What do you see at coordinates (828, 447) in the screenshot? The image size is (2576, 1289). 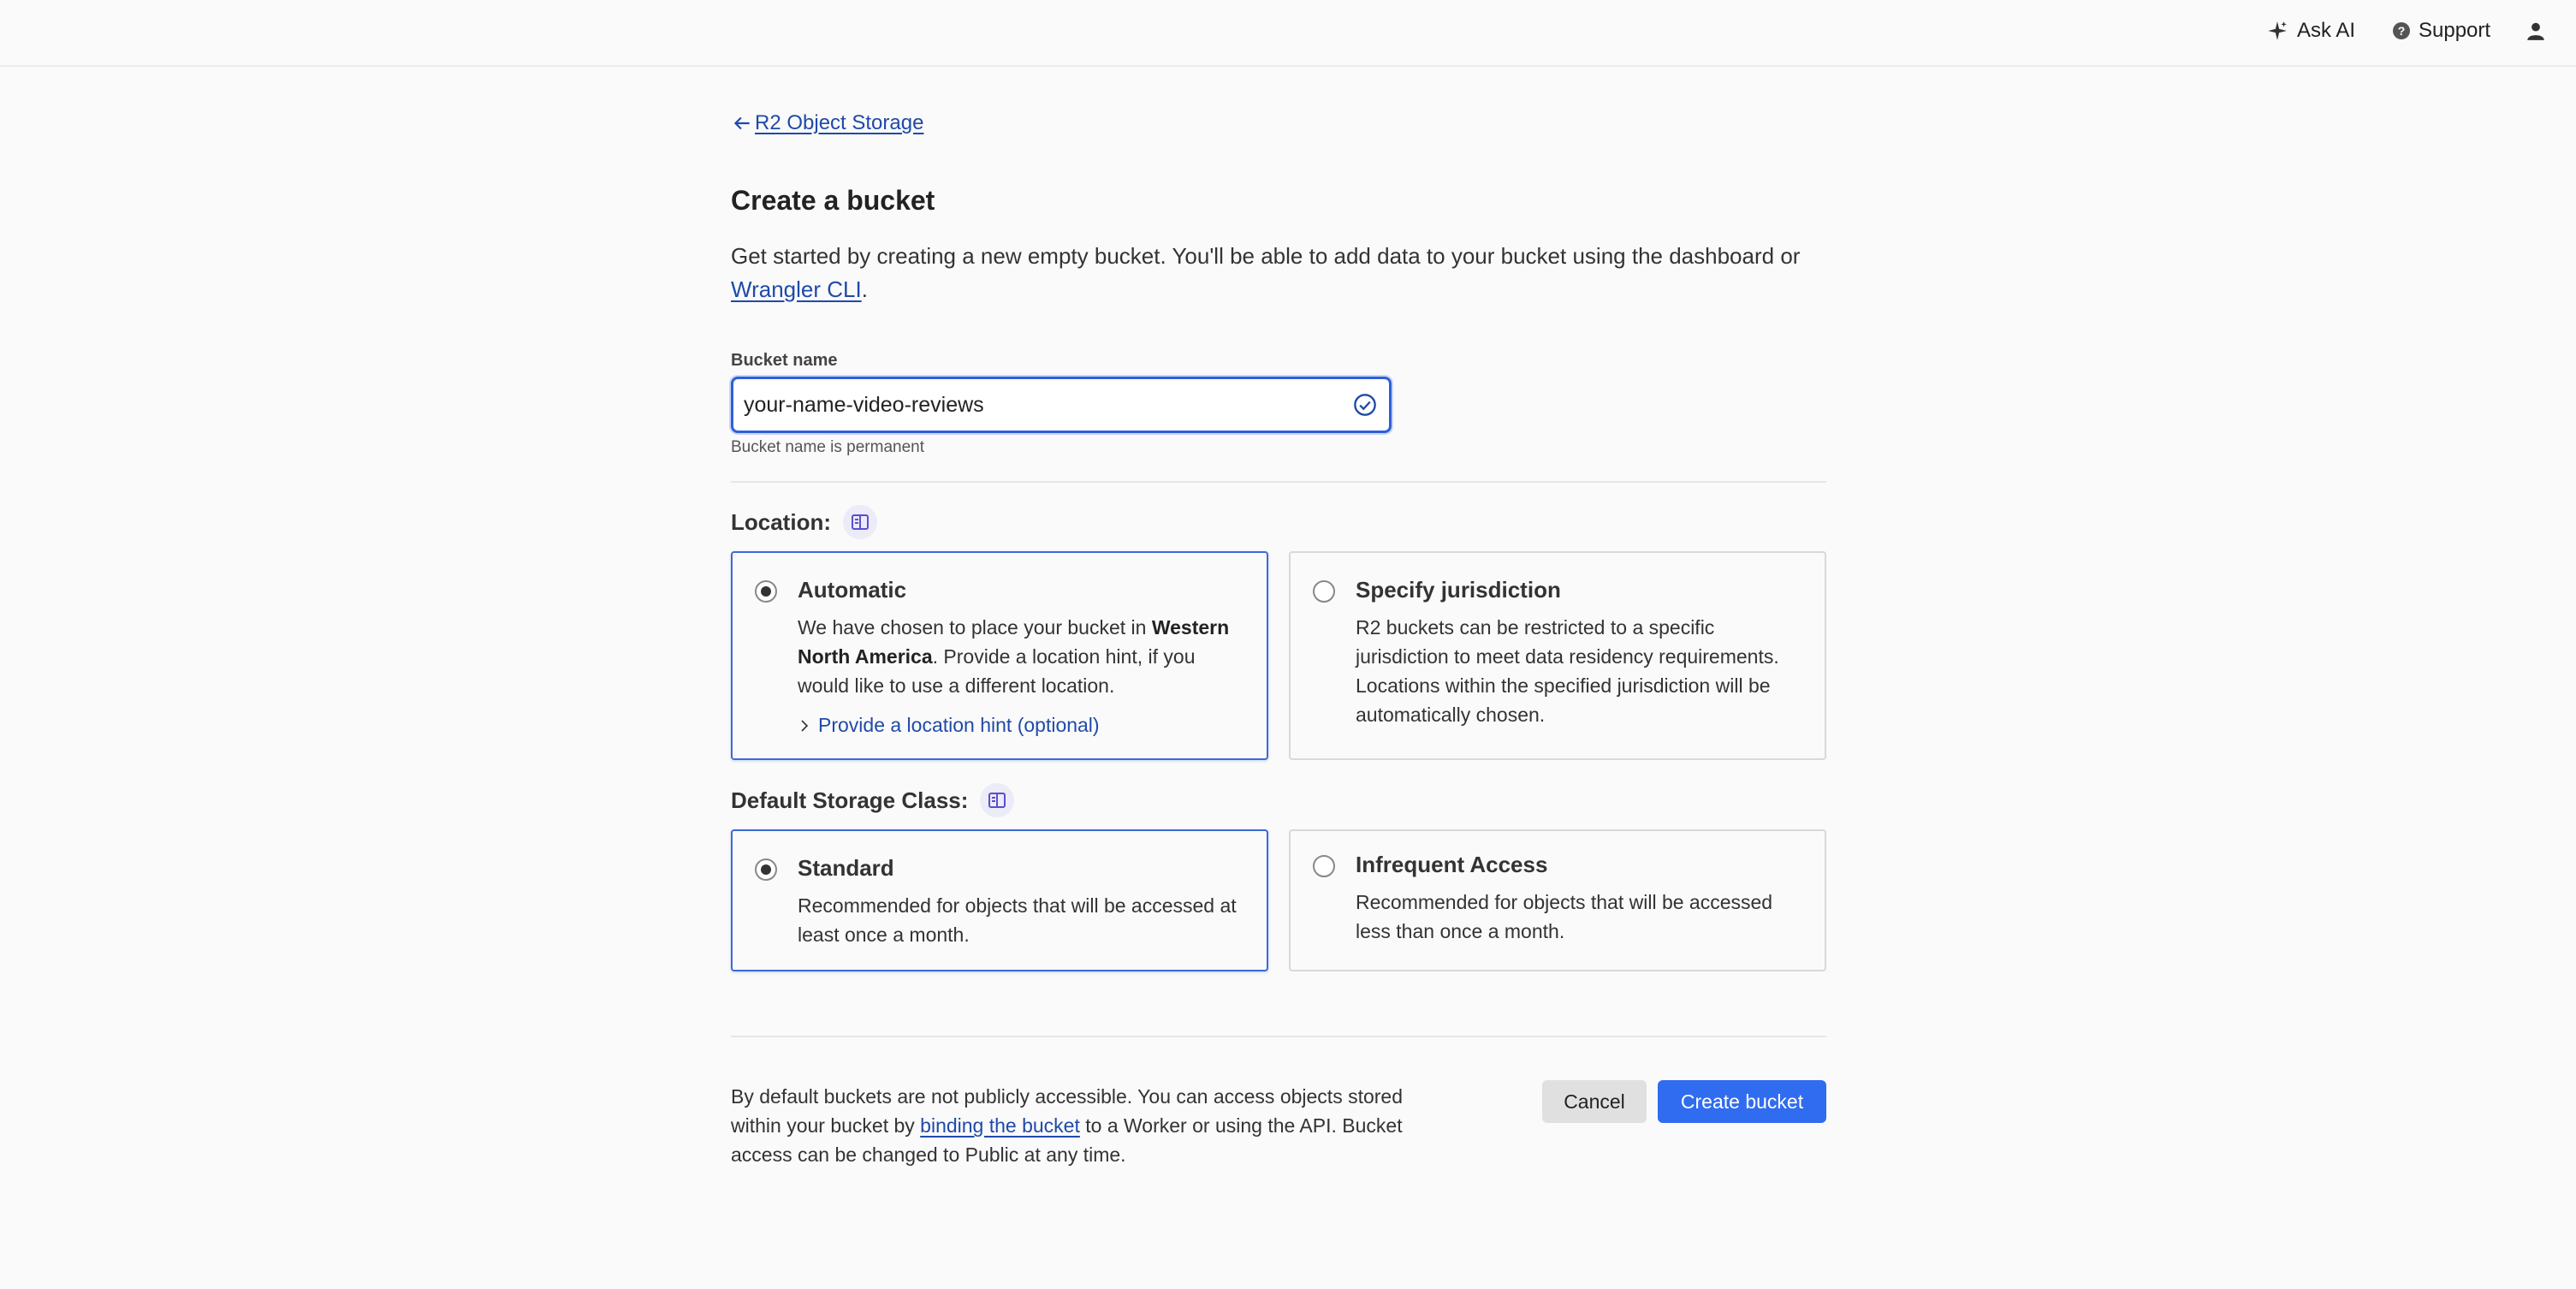 I see `bucket-name-help: Bucket name is permanent` at bounding box center [828, 447].